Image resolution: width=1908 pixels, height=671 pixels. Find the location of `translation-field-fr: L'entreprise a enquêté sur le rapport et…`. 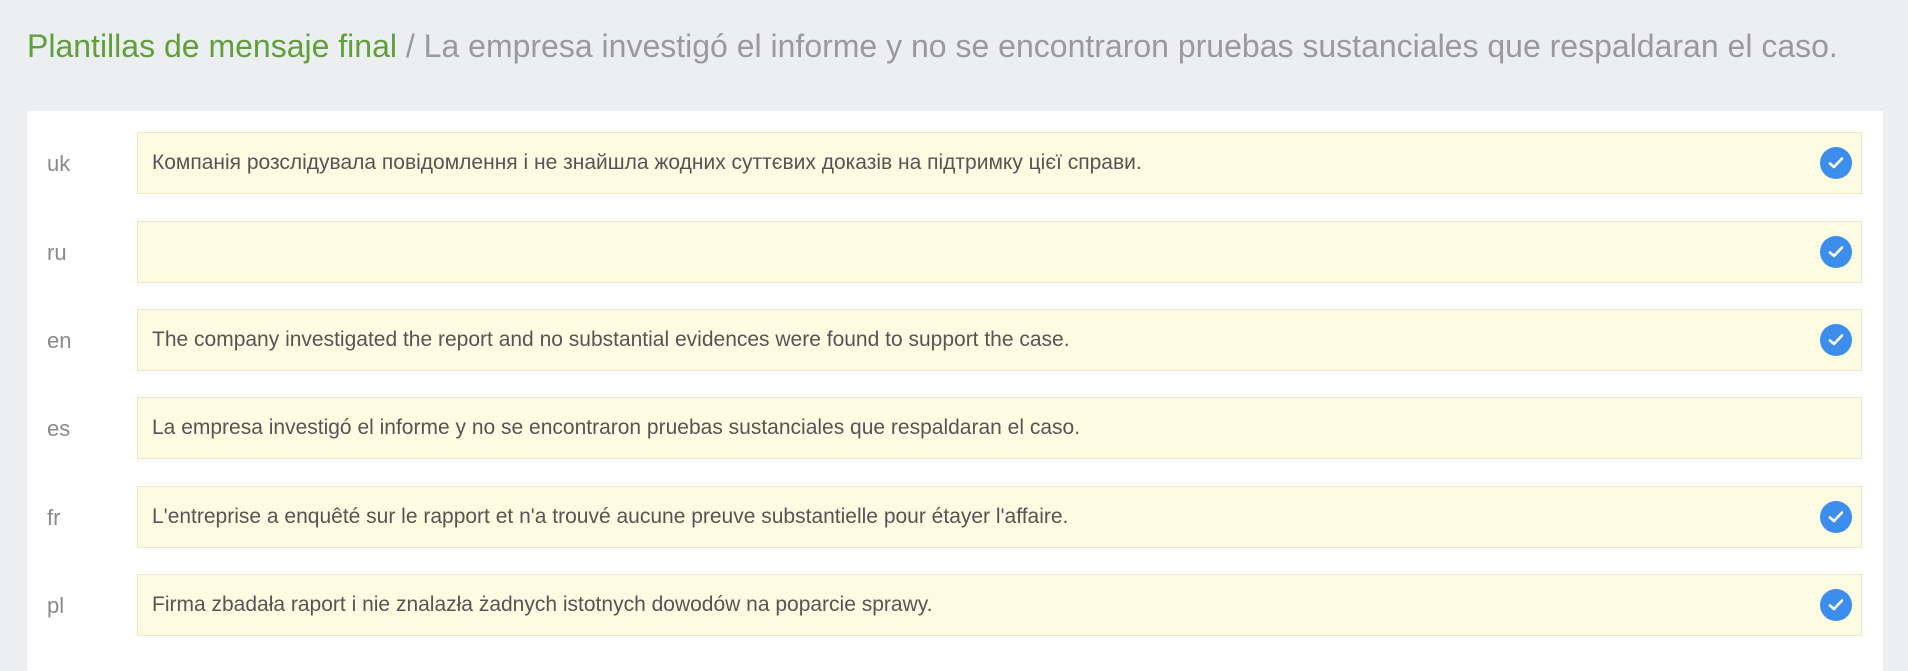

translation-field-fr: L'entreprise a enquêté sur le rapport et… is located at coordinates (999, 517).